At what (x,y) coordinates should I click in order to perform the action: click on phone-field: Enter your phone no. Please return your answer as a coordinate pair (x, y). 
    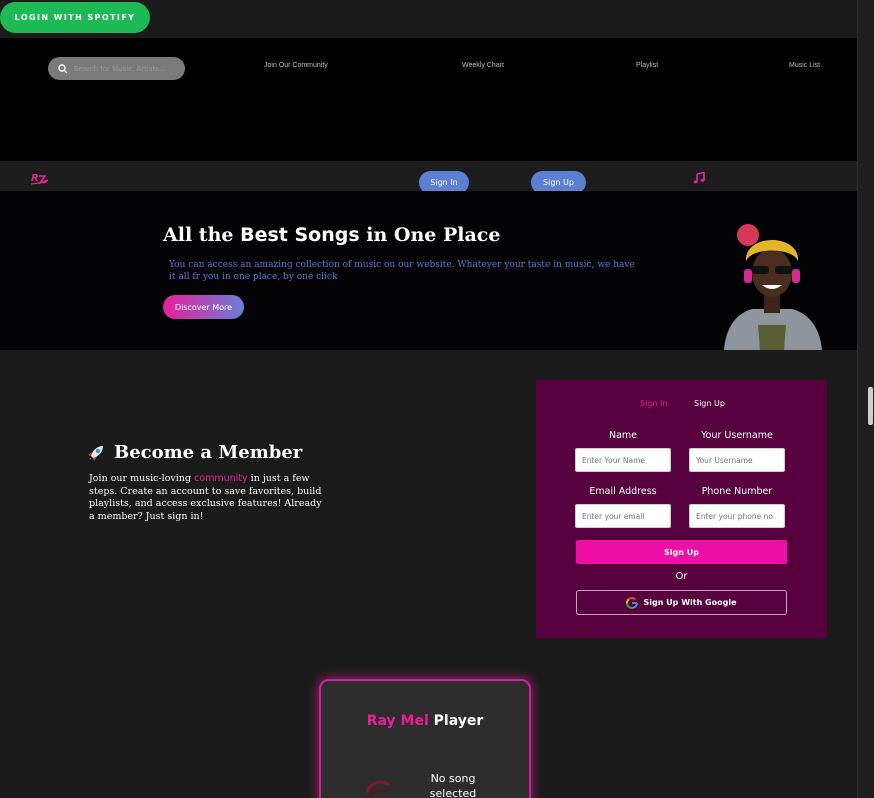
    Looking at the image, I should click on (737, 516).